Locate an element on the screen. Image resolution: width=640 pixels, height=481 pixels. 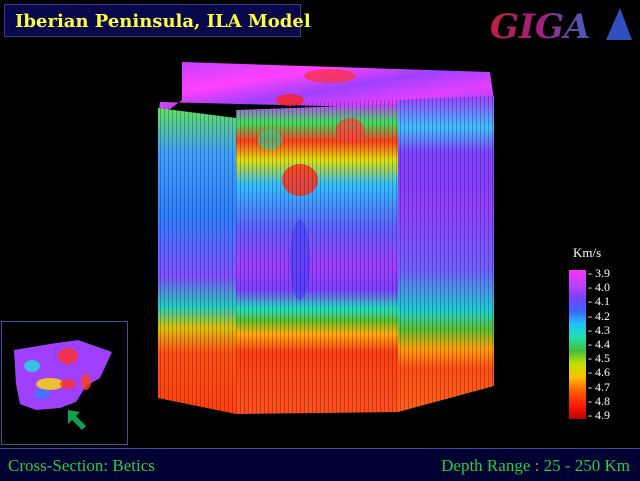
cross-section-label: Cross-Section: Betics is located at coordinates (81, 465).